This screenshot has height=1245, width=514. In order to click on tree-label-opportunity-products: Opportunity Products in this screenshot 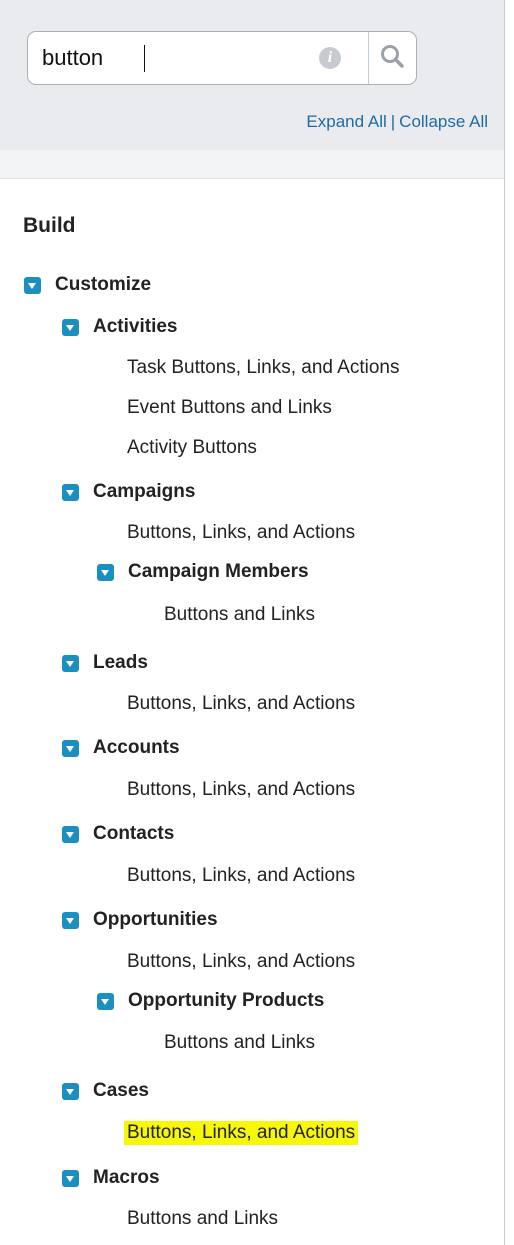, I will do `click(226, 1000)`.